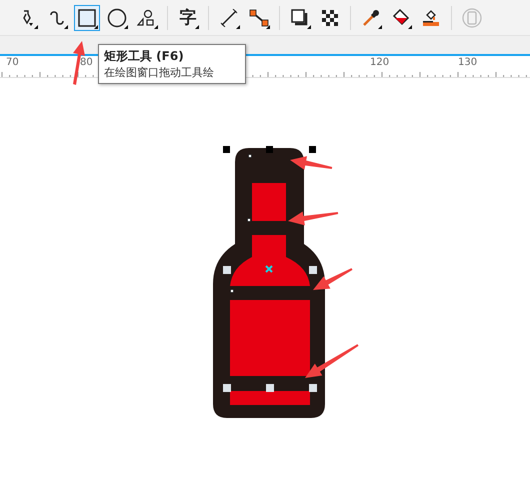 The height and width of the screenshot is (498, 530). I want to click on ellipse-icon, so click(117, 18).